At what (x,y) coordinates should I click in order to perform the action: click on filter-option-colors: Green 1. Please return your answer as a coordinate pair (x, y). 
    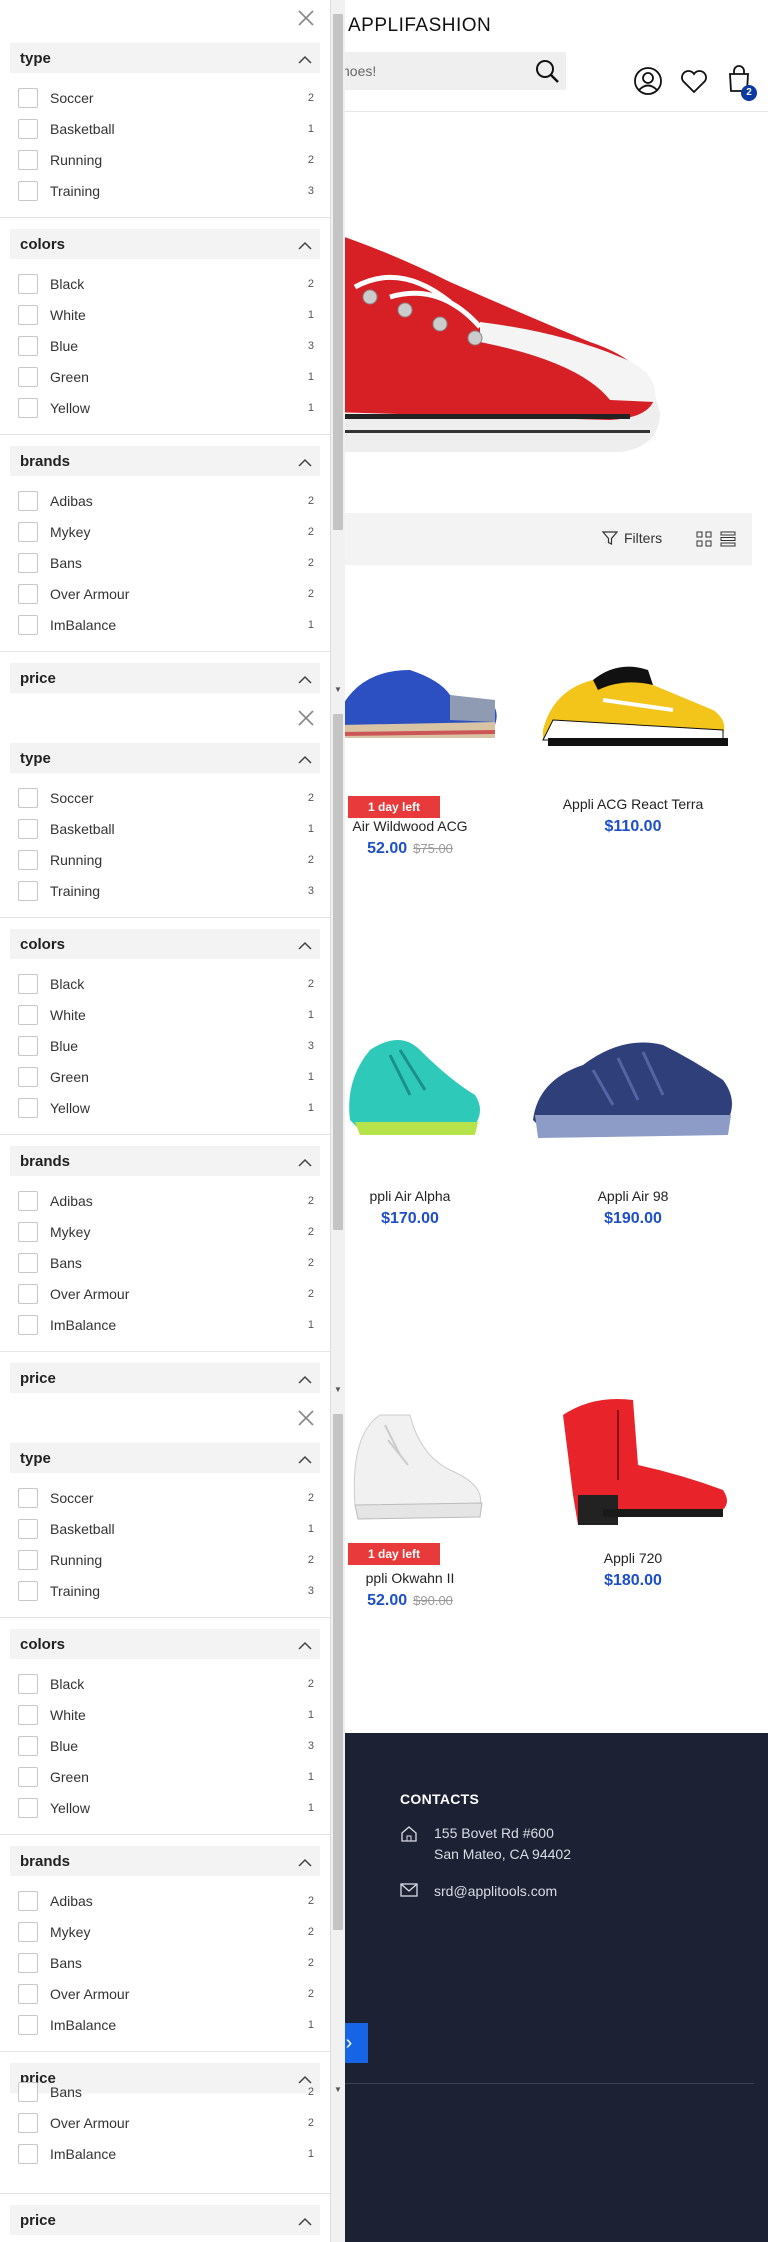
    Looking at the image, I should click on (166, 1077).